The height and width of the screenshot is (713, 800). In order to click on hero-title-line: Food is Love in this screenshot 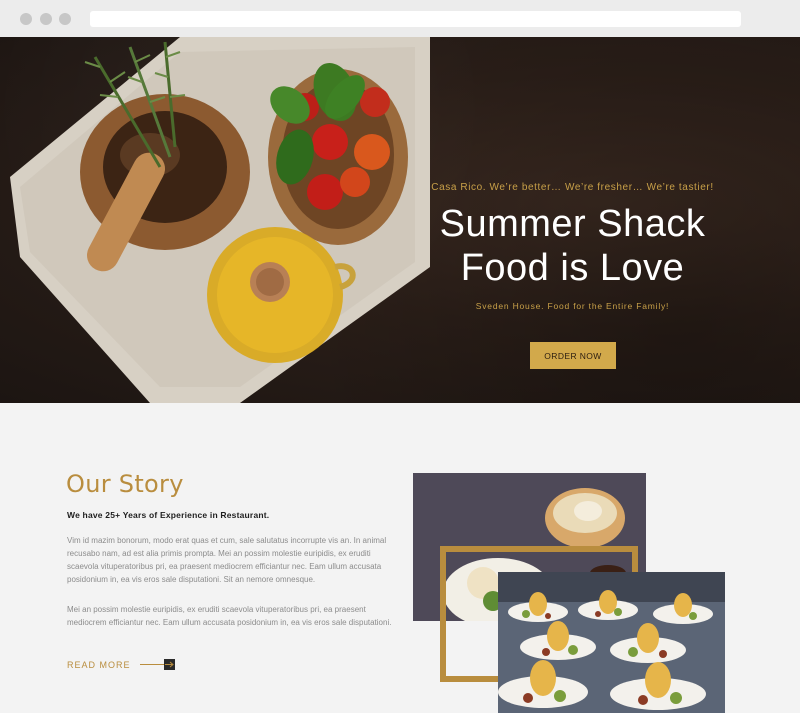, I will do `click(572, 268)`.